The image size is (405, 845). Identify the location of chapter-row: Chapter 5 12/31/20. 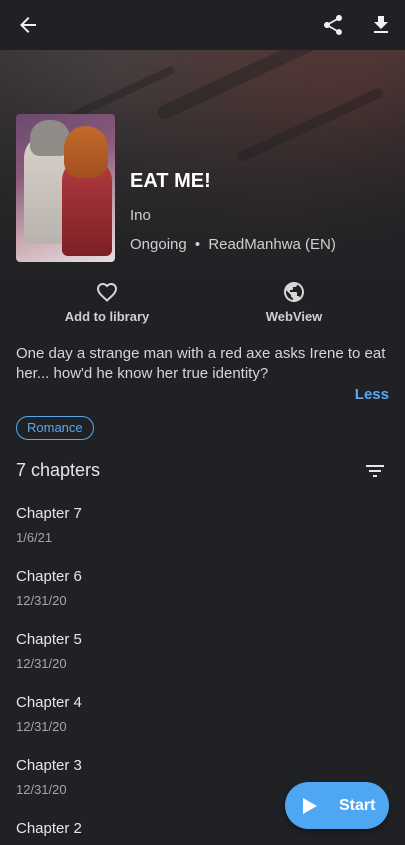
(202, 657).